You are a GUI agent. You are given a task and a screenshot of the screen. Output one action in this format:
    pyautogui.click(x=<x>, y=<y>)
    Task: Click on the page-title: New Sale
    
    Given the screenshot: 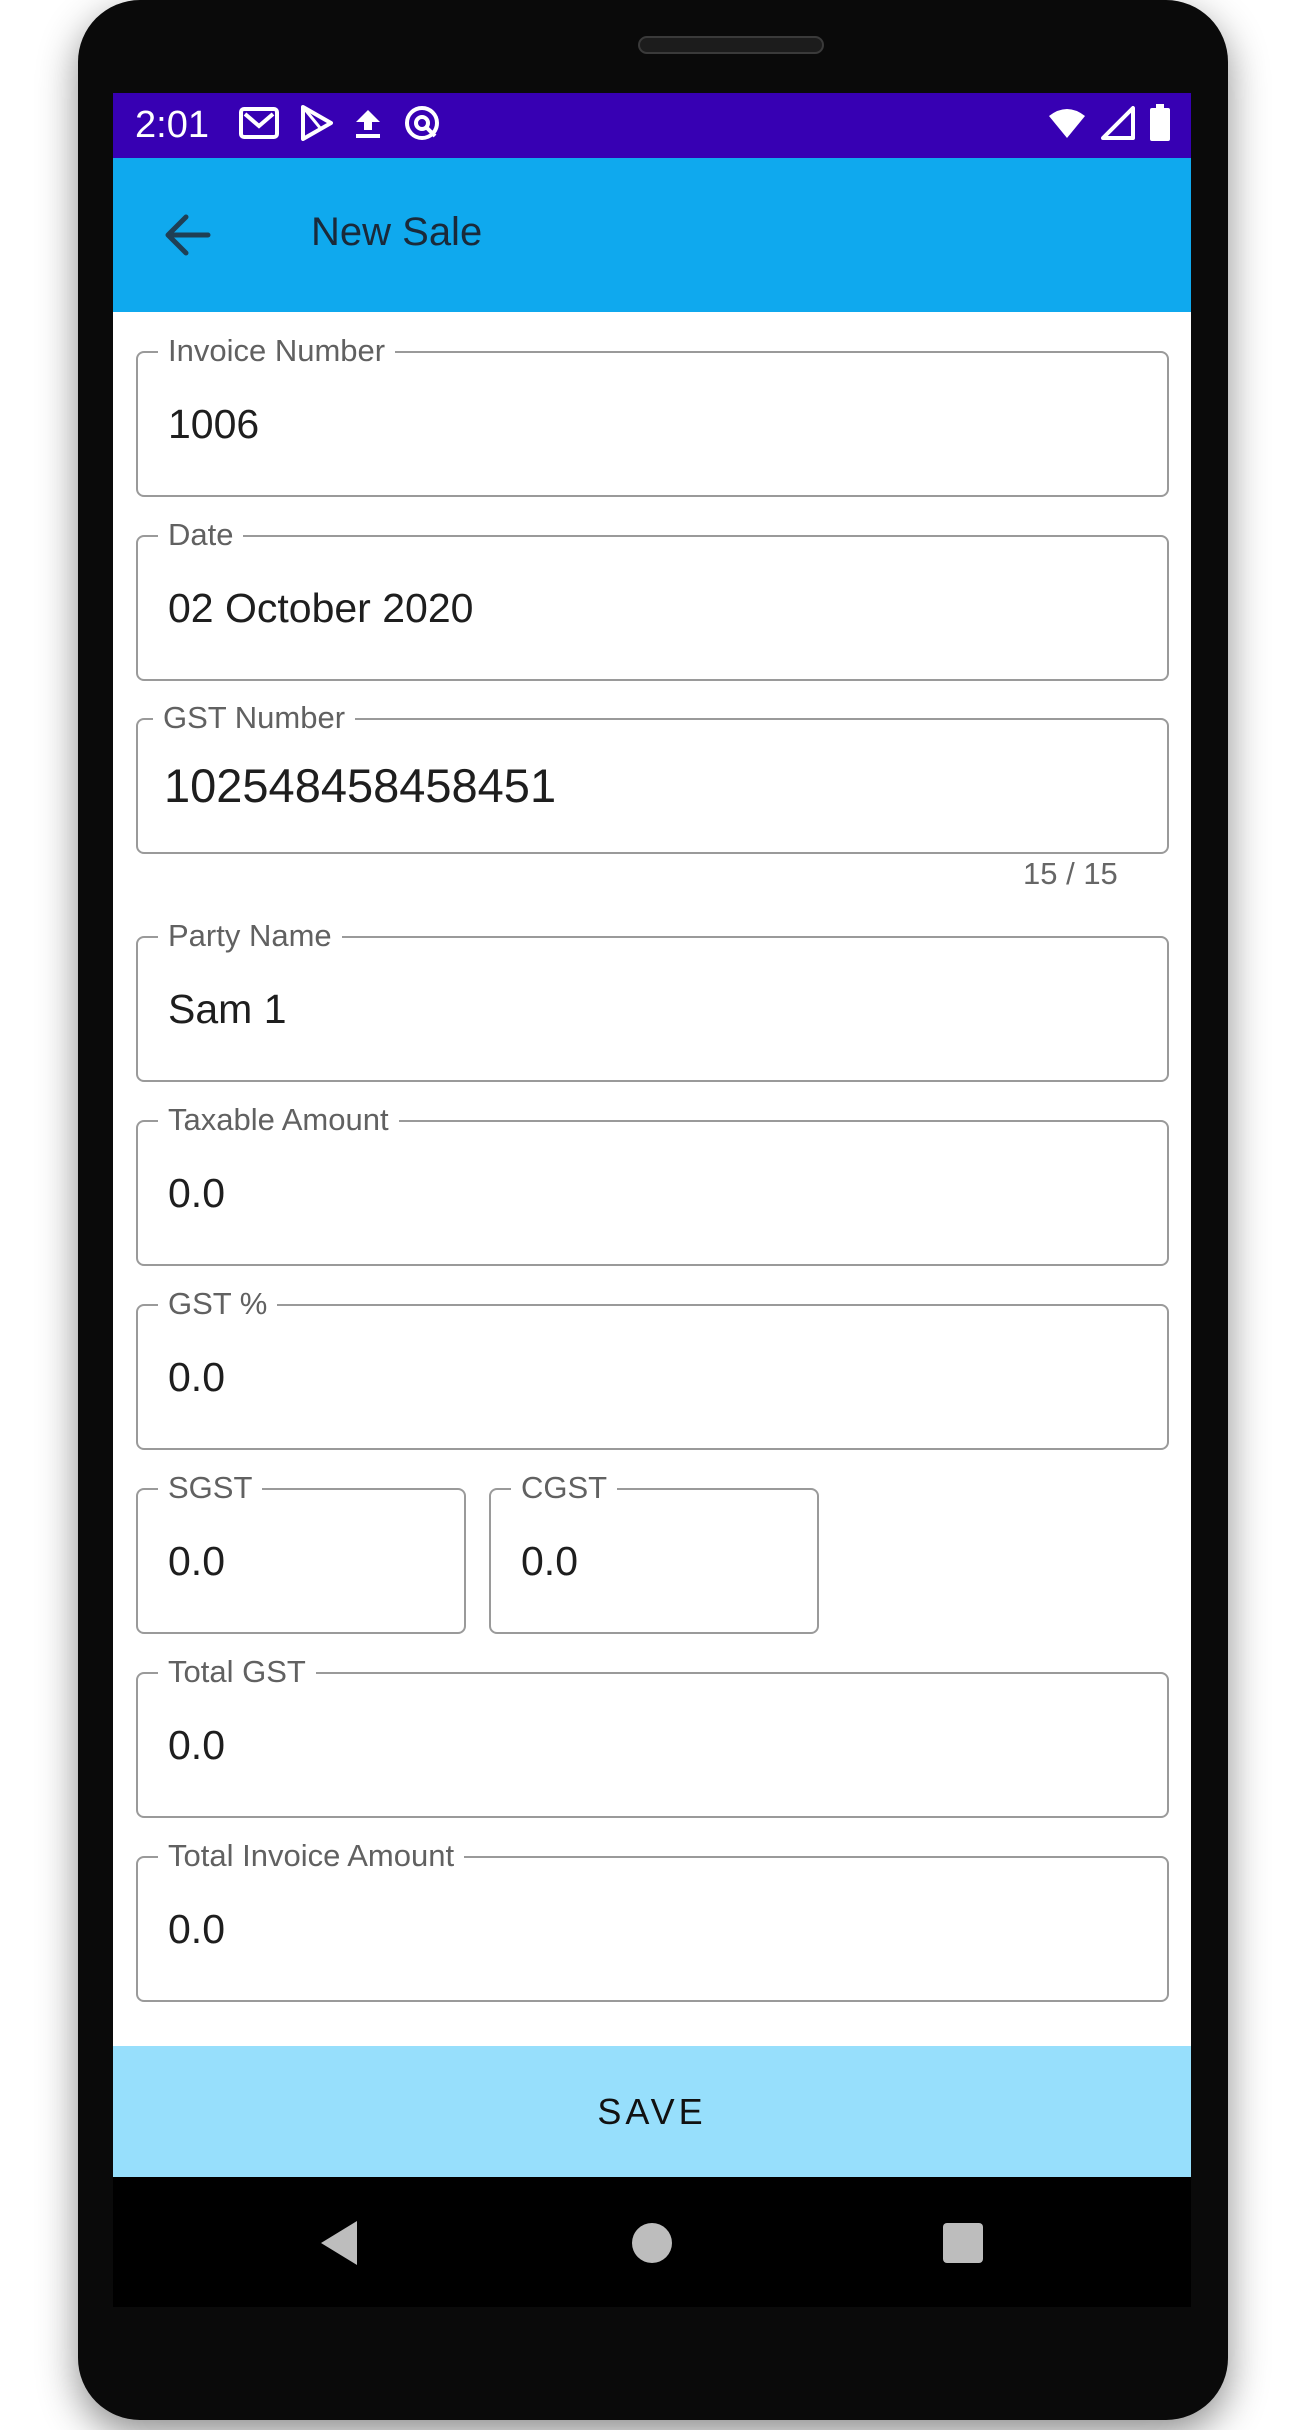 What is the action you would take?
    pyautogui.click(x=397, y=232)
    